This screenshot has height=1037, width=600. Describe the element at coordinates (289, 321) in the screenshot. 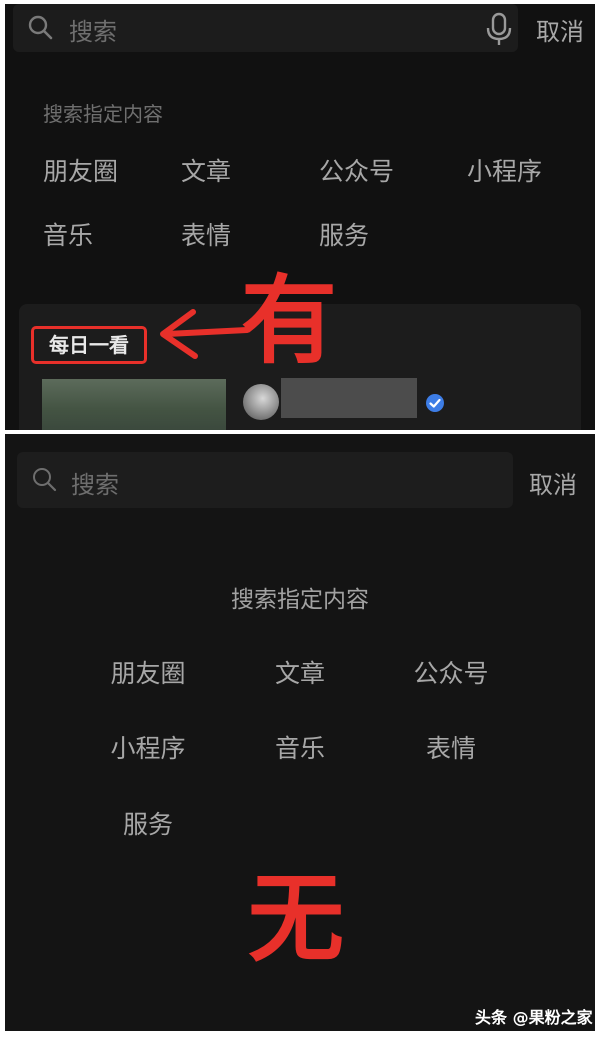

I see `annotation-has: 有` at that location.